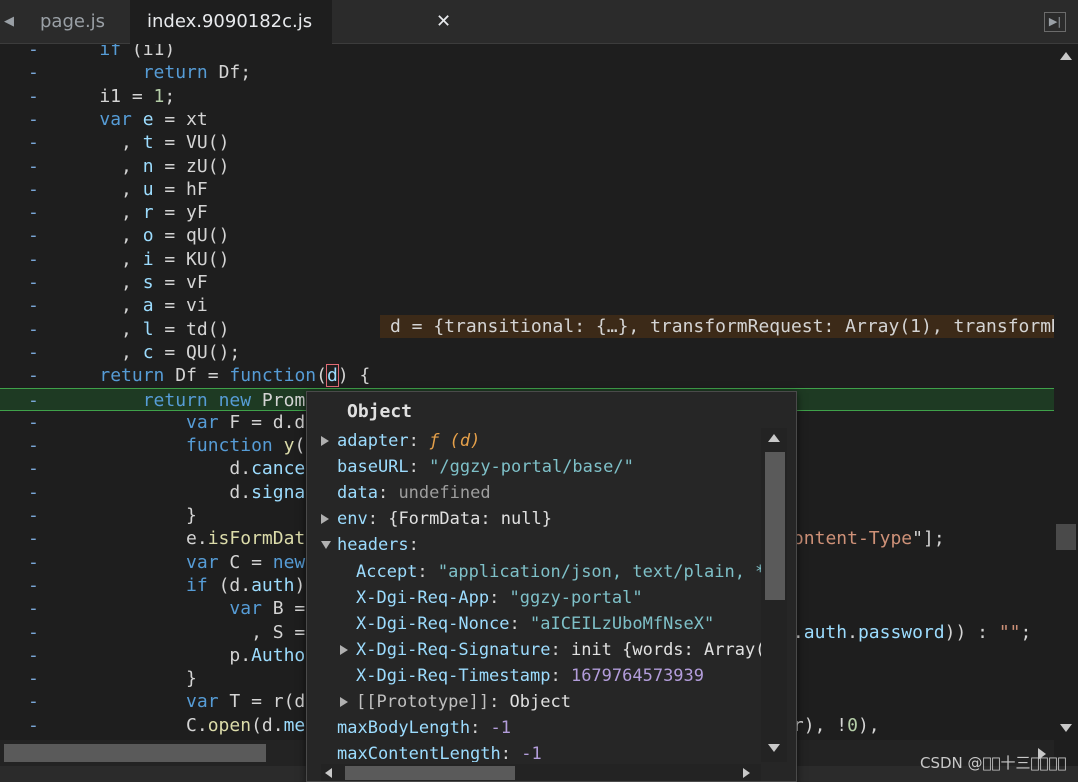 This screenshot has width=1078, height=782. What do you see at coordinates (132, 189) in the screenshot?
I see `code-text: , u = hF` at bounding box center [132, 189].